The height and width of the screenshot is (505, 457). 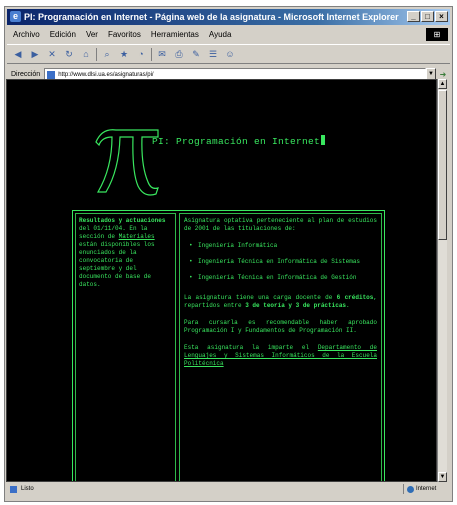 What do you see at coordinates (437, 34) in the screenshot?
I see `windows-logo-icon: ⊞` at bounding box center [437, 34].